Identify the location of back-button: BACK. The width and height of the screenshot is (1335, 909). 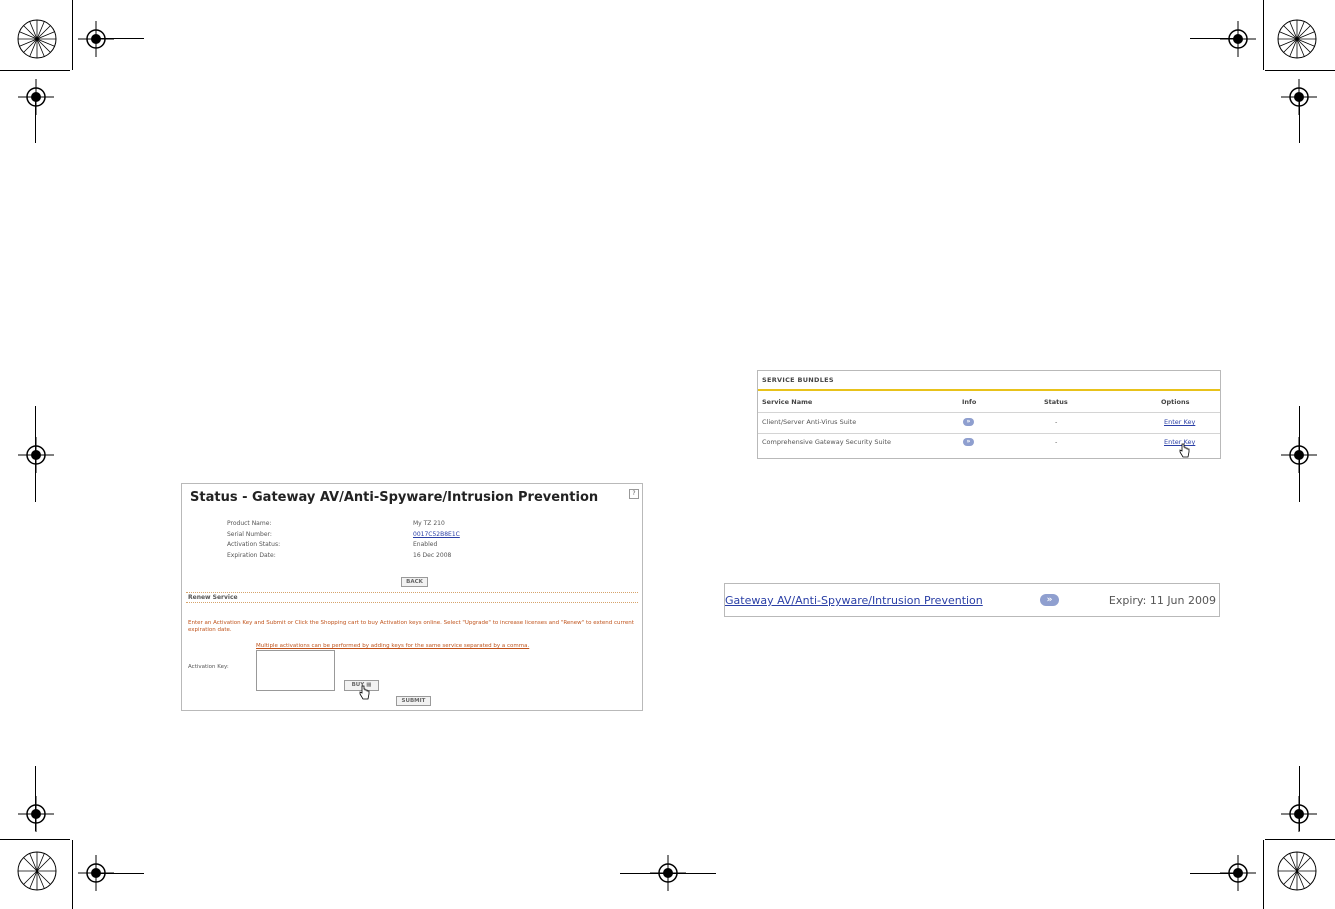
(414, 582).